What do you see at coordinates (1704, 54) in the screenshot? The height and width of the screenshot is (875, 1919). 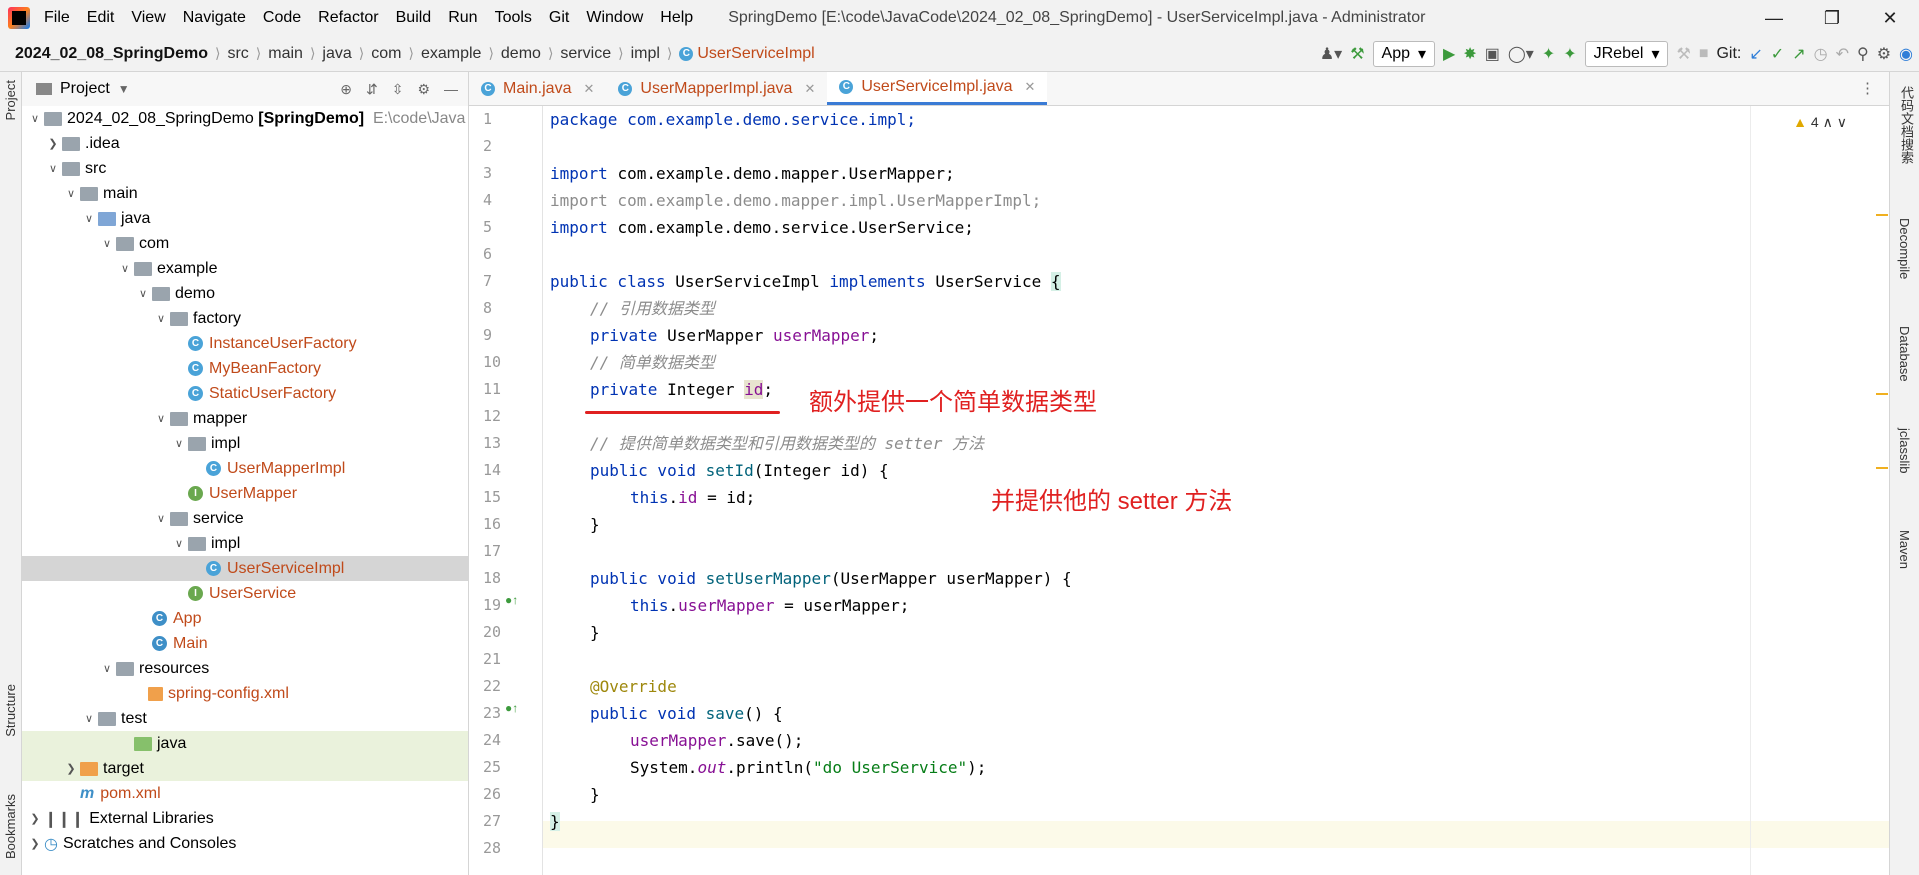 I see `stop-icon: ■` at bounding box center [1704, 54].